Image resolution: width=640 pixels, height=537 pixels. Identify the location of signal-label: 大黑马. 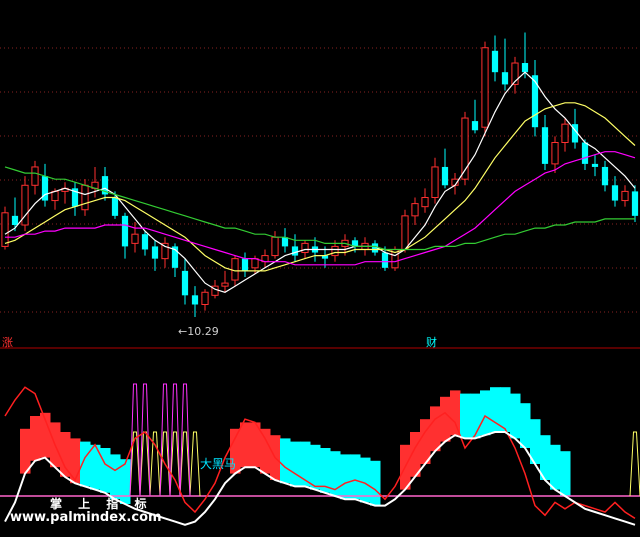
(218, 464).